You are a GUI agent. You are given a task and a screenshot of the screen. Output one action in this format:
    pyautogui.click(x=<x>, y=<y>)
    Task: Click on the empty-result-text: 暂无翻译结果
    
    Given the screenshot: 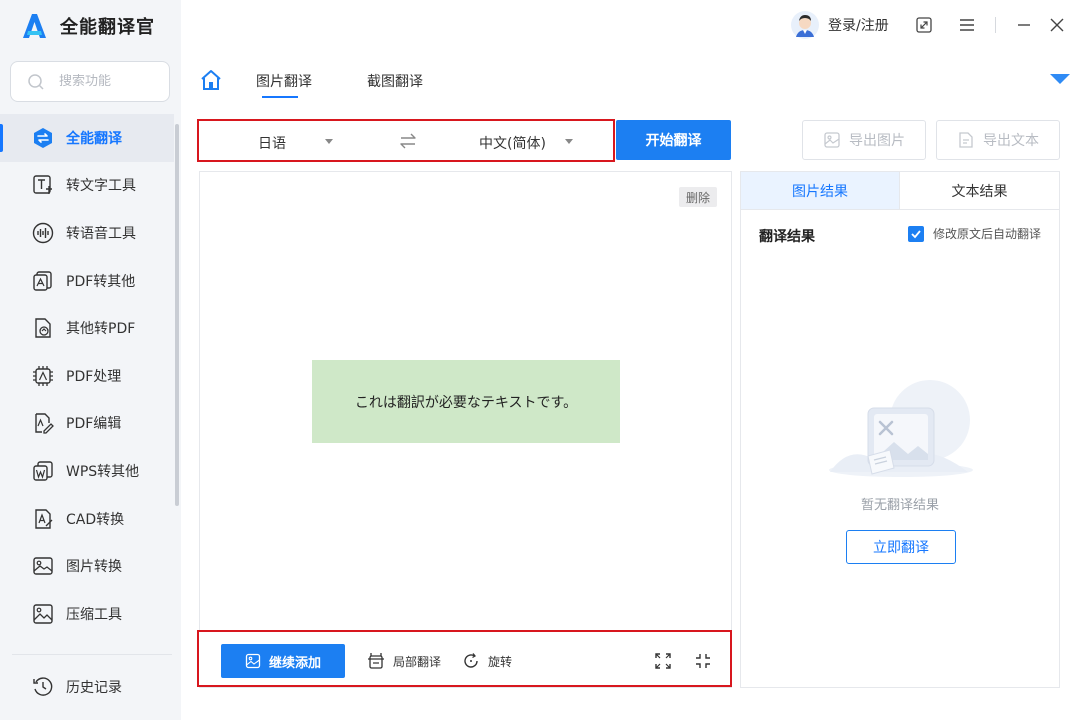 What is the action you would take?
    pyautogui.click(x=899, y=505)
    